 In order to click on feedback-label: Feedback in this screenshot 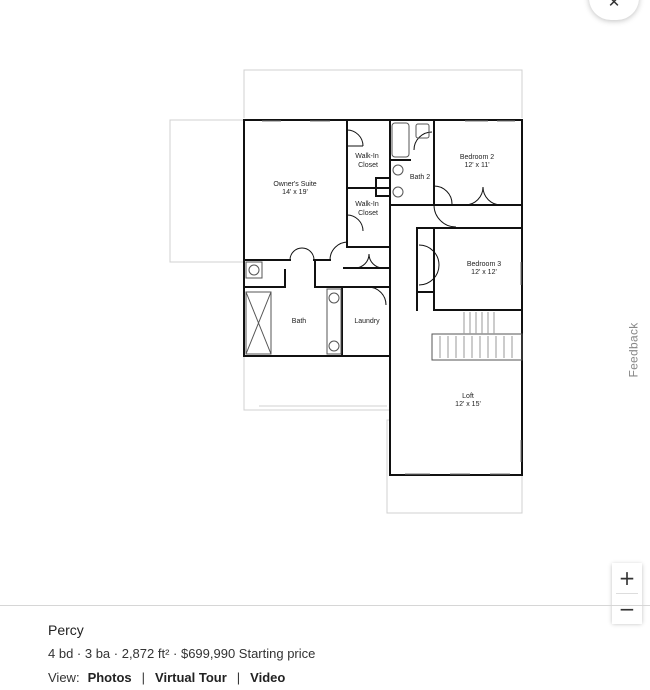, I will do `click(634, 350)`.